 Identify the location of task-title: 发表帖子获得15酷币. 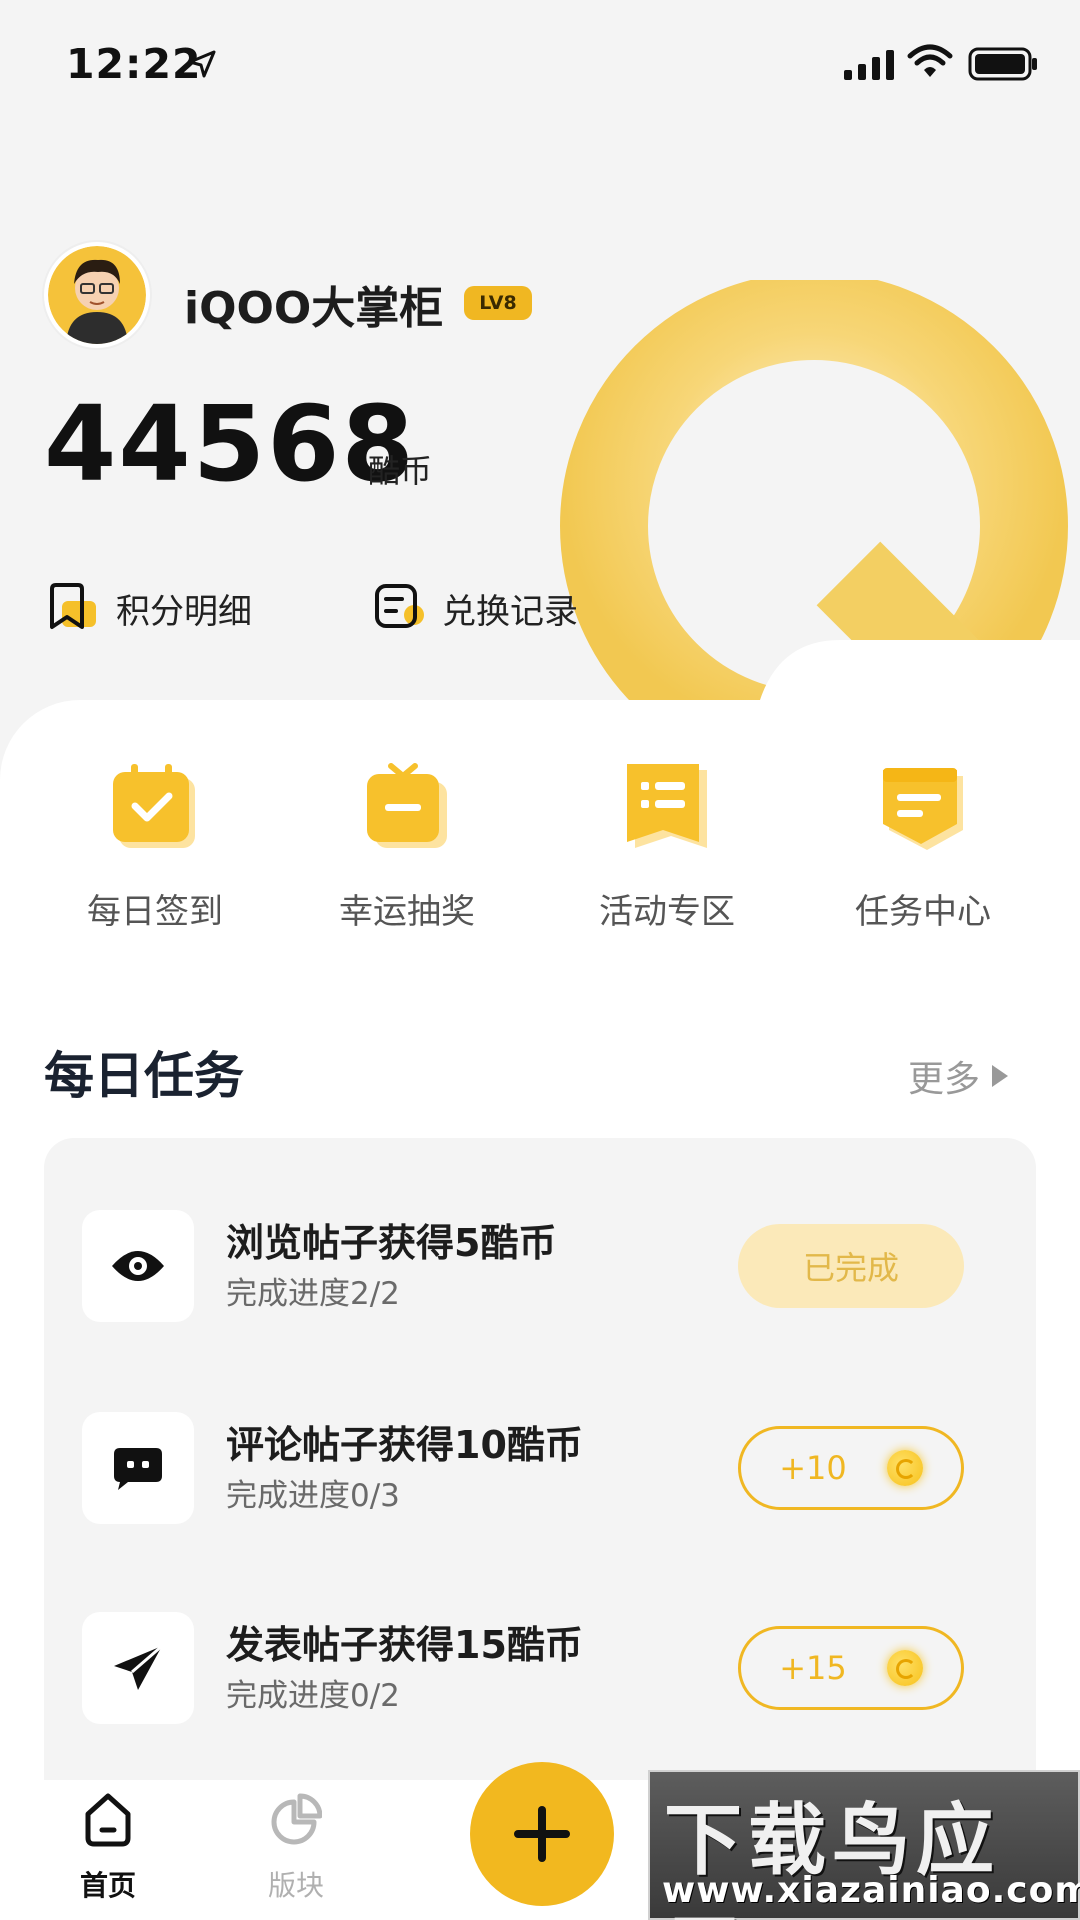
(404, 1645).